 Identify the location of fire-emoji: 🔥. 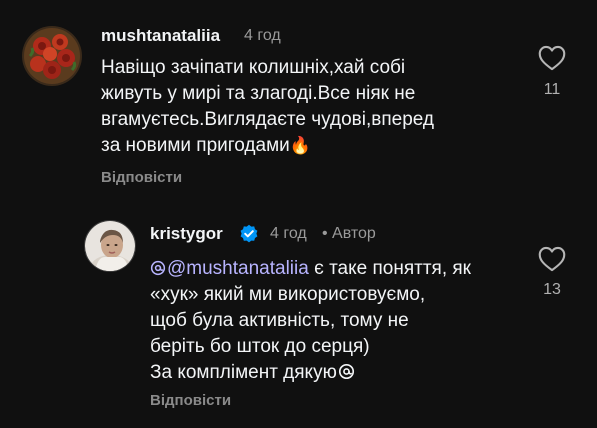
(300, 145).